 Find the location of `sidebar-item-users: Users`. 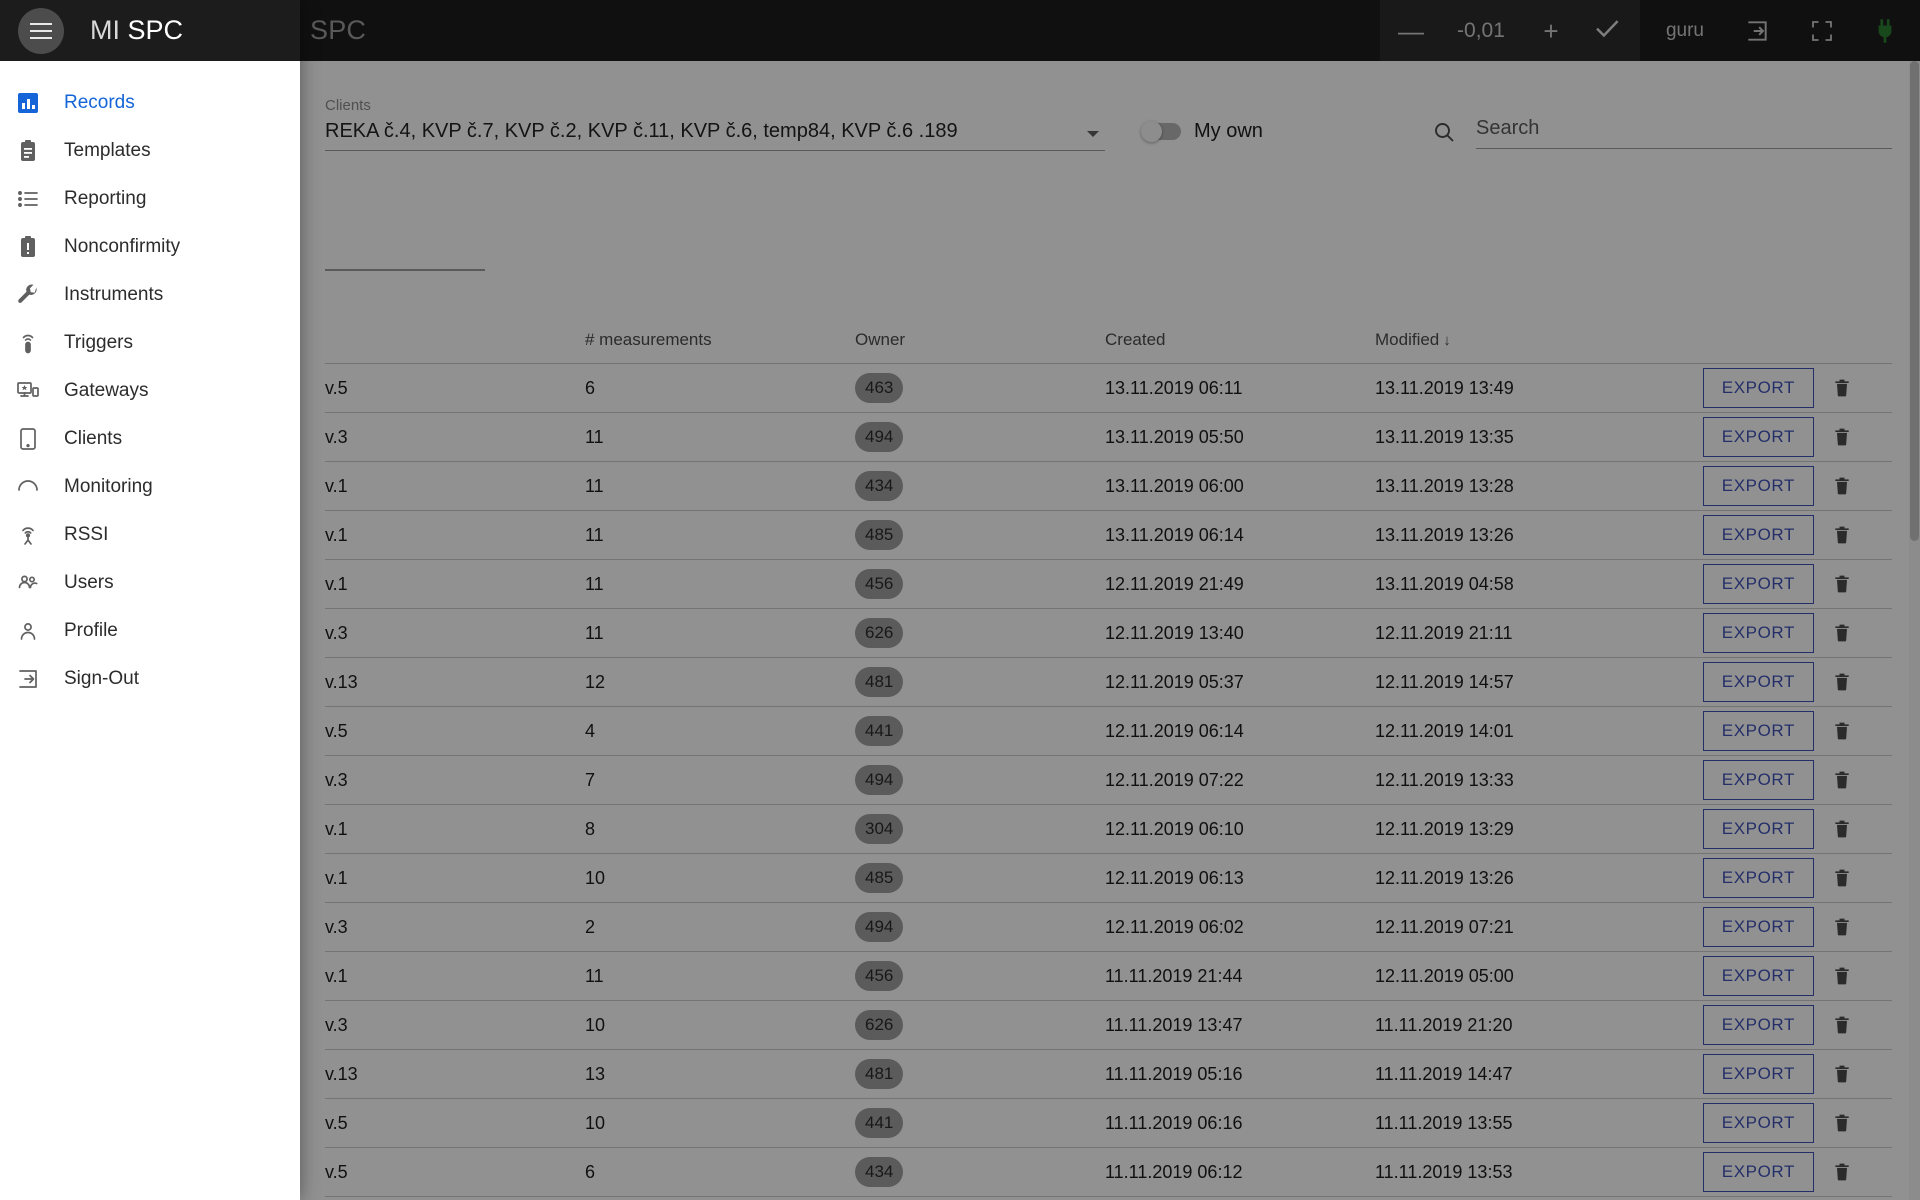

sidebar-item-users: Users is located at coordinates (150, 583).